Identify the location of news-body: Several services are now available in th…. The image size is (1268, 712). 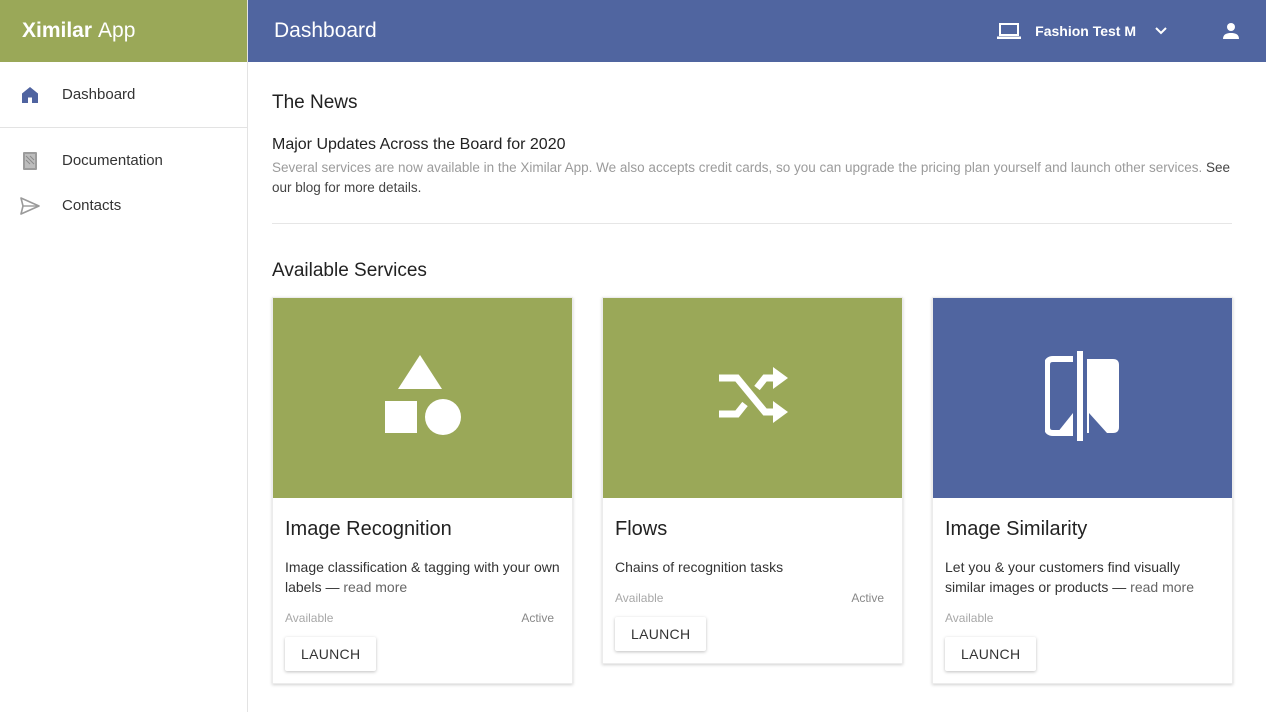
(752, 178).